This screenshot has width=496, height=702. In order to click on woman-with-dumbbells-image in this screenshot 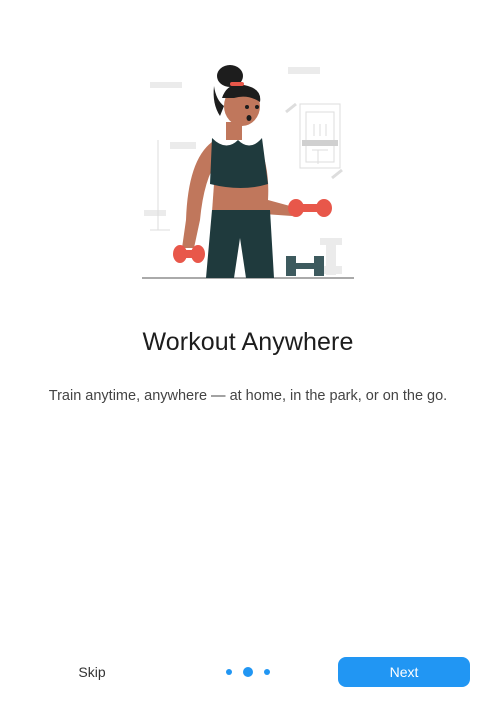, I will do `click(248, 172)`.